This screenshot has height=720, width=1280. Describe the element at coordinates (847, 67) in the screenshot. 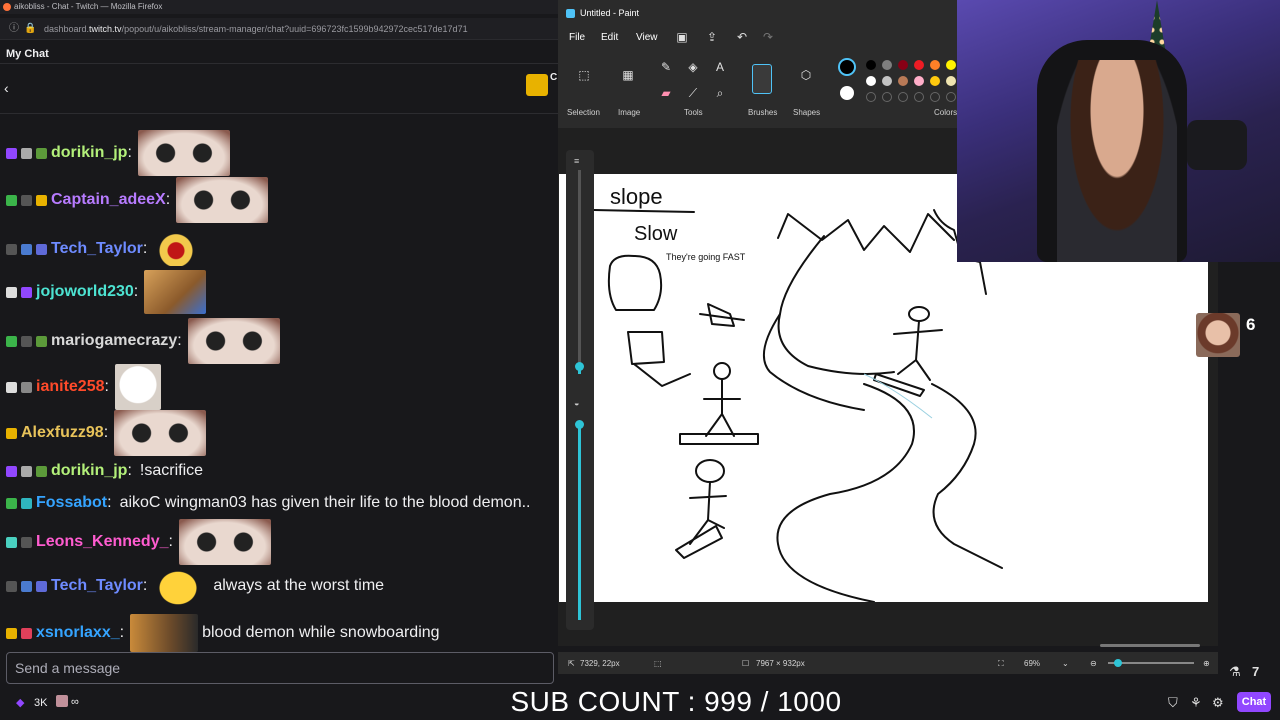

I see `primary-color` at that location.